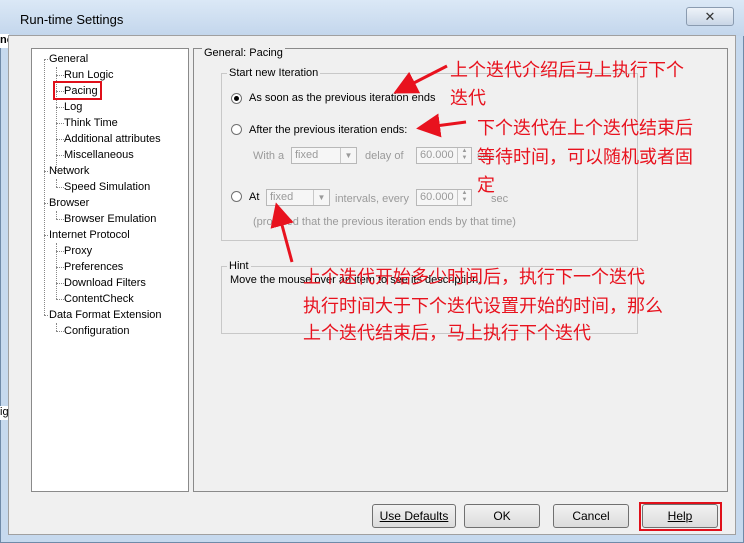 This screenshot has width=744, height=543. I want to click on annotation-1-line-2: 迭代, so click(468, 98).